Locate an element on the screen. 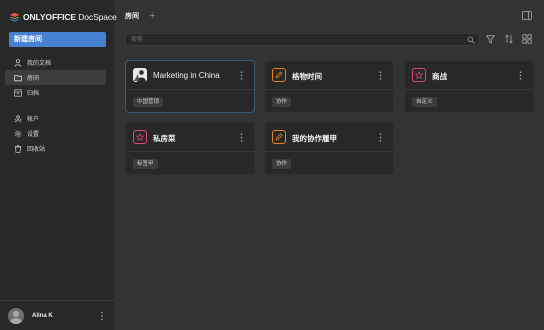 The image size is (544, 330). room-card: 我的协作履甲 协作 is located at coordinates (329, 148).